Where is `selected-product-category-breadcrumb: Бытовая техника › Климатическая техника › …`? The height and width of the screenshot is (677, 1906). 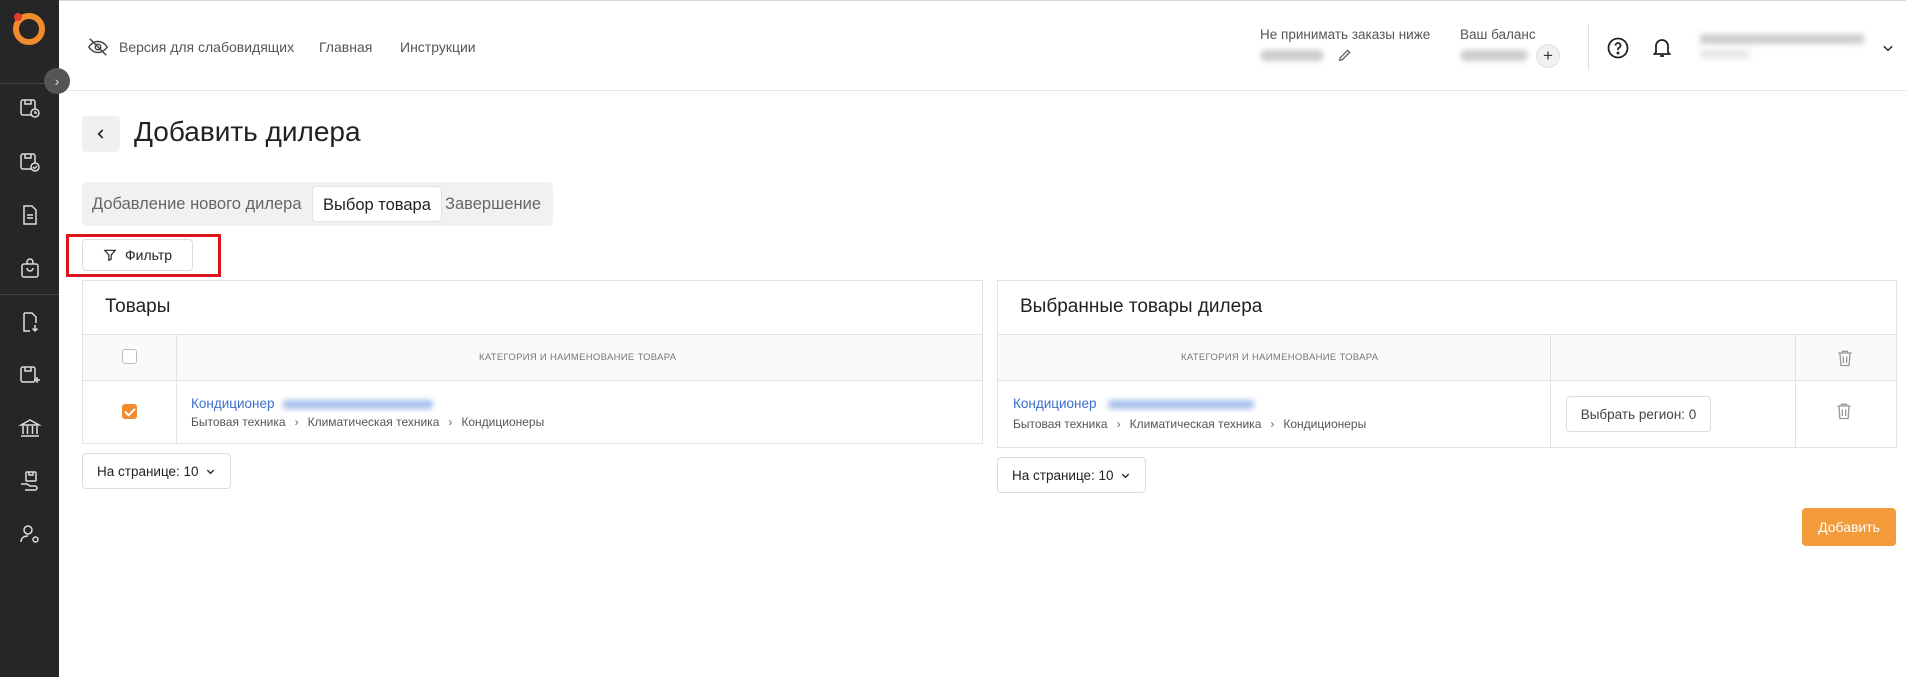
selected-product-category-breadcrumb: Бытовая техника › Климатическая техника › … is located at coordinates (1190, 424).